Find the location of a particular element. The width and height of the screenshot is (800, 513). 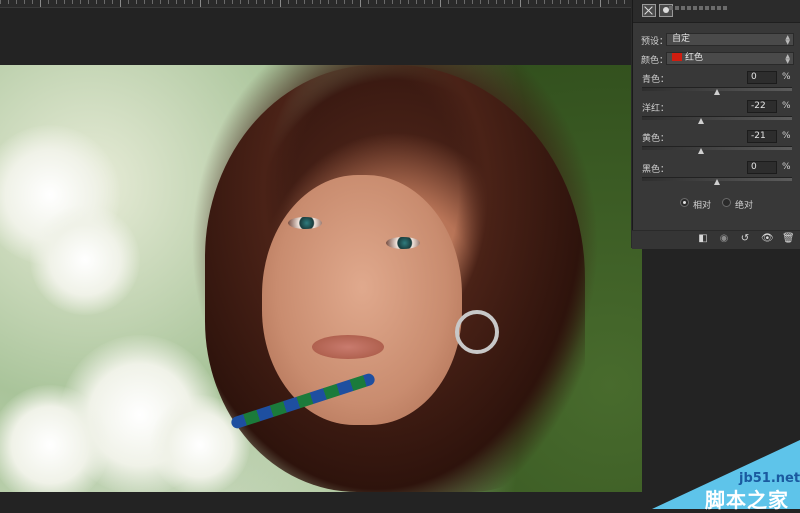

panel-footer is located at coordinates (716, 239).